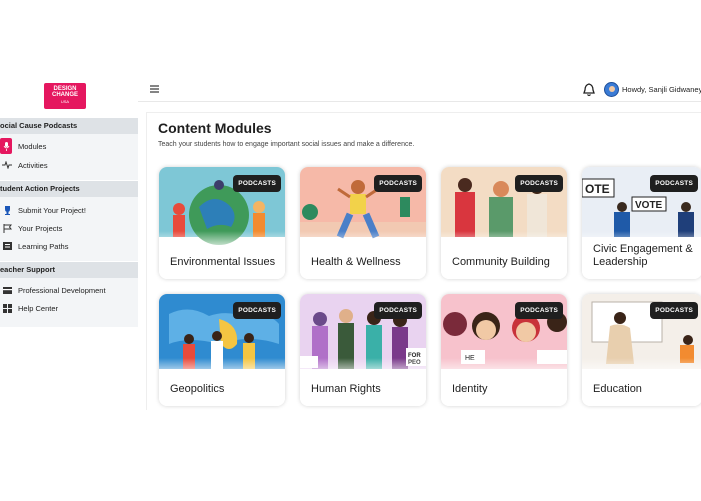  What do you see at coordinates (7, 246) in the screenshot?
I see `list-icon` at bounding box center [7, 246].